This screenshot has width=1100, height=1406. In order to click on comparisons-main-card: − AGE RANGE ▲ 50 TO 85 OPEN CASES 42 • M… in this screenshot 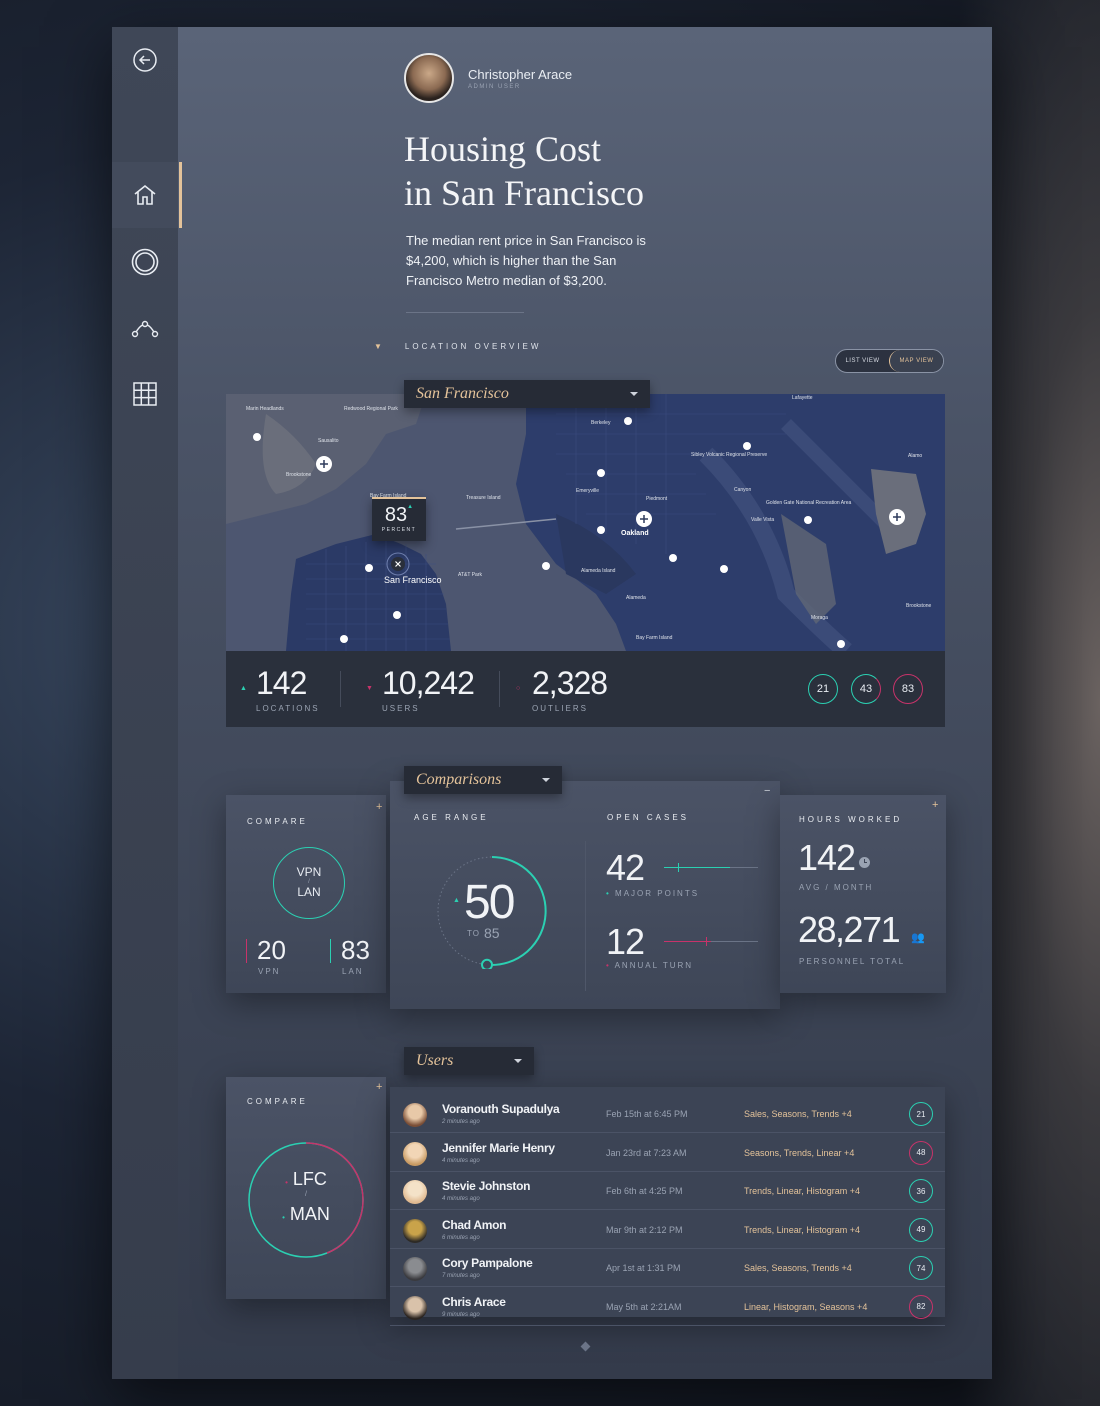, I will do `click(585, 895)`.